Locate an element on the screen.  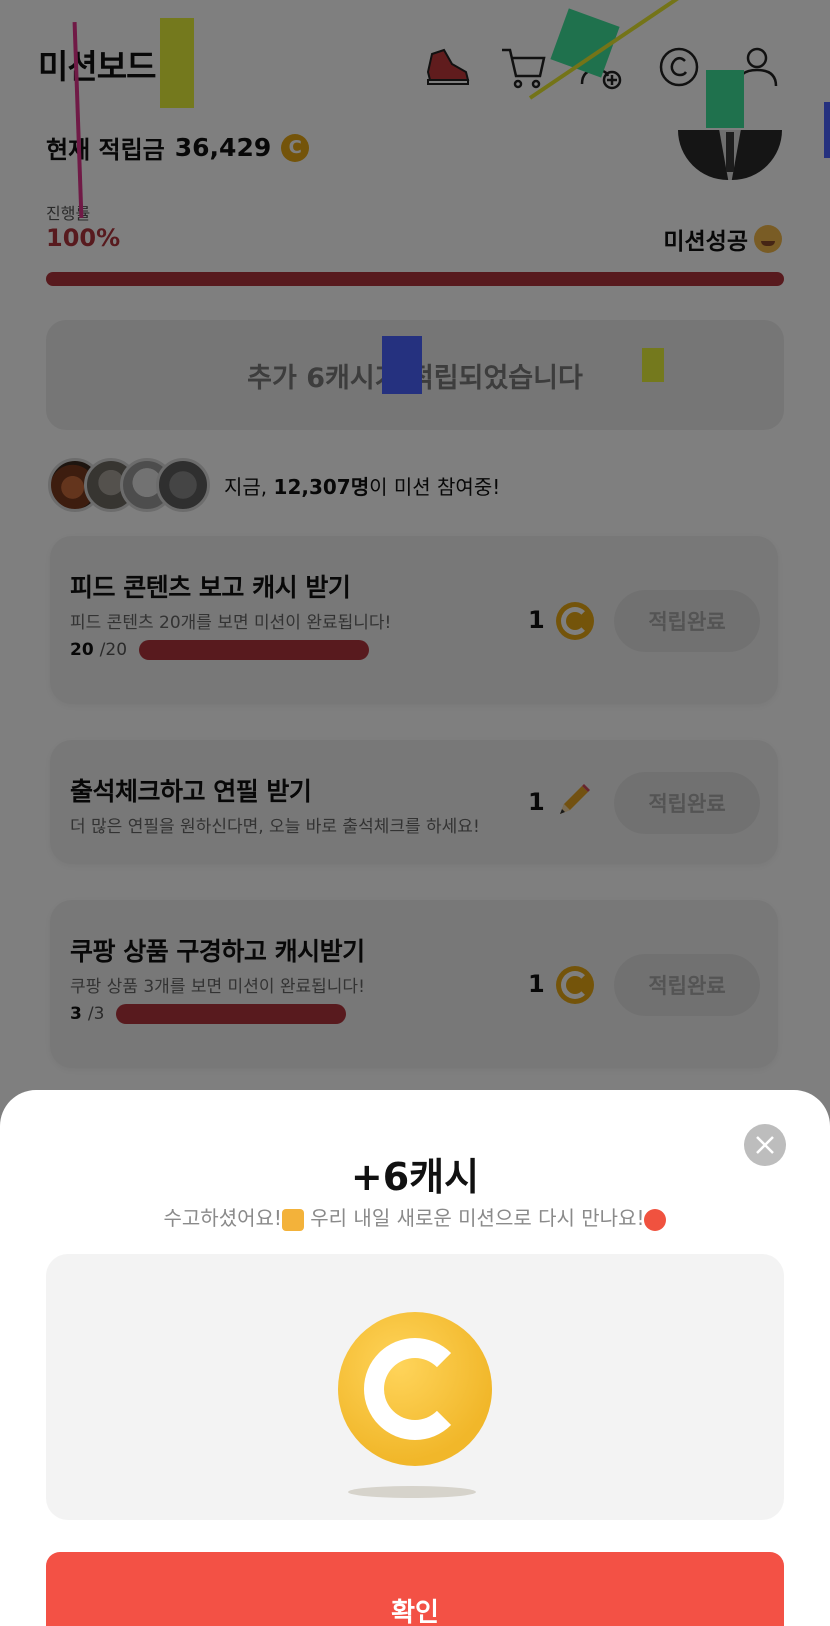
coin-shadow is located at coordinates (412, 1492).